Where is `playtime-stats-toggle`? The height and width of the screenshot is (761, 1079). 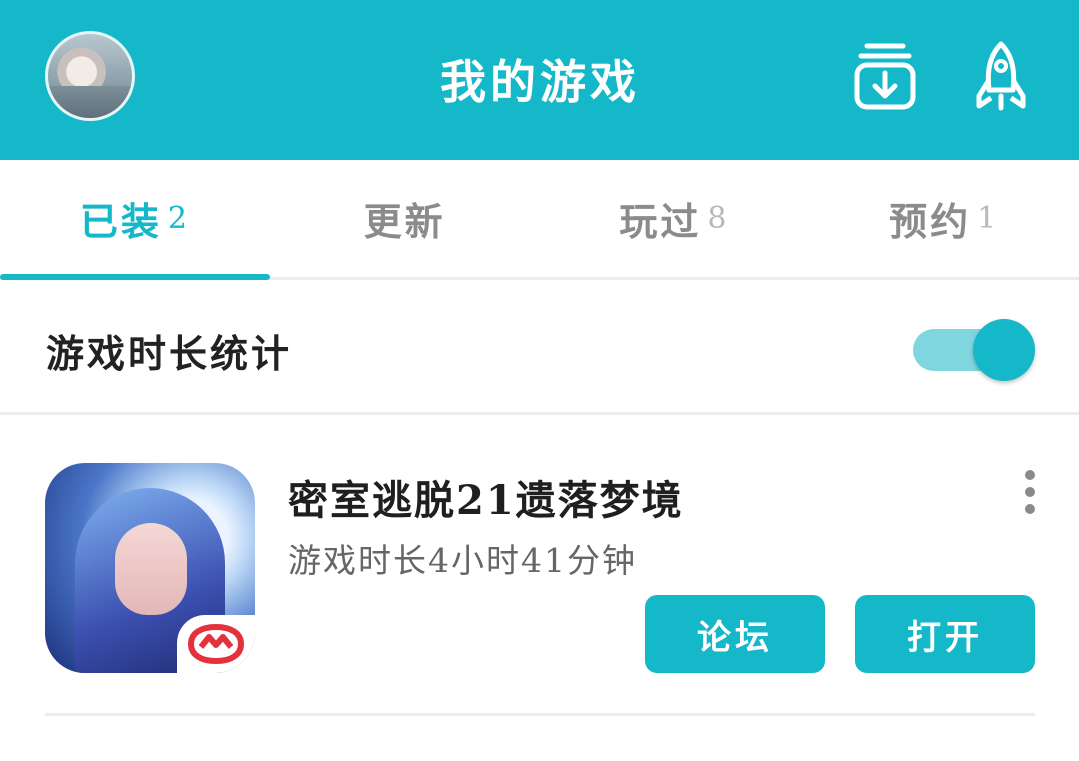 playtime-stats-toggle is located at coordinates (974, 350).